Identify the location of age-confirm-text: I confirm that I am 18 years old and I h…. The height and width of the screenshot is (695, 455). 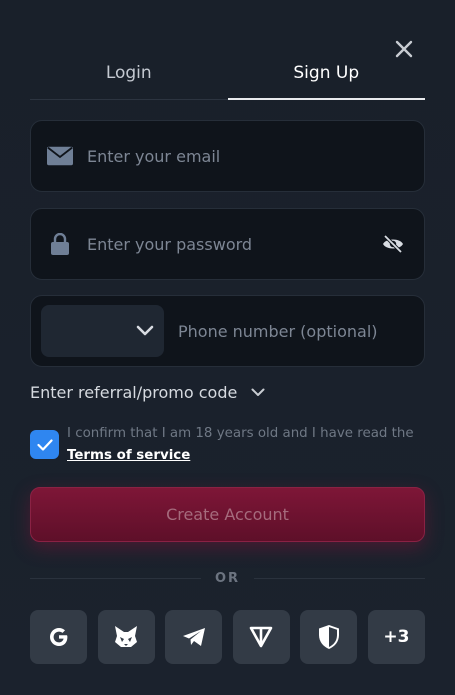
(246, 445).